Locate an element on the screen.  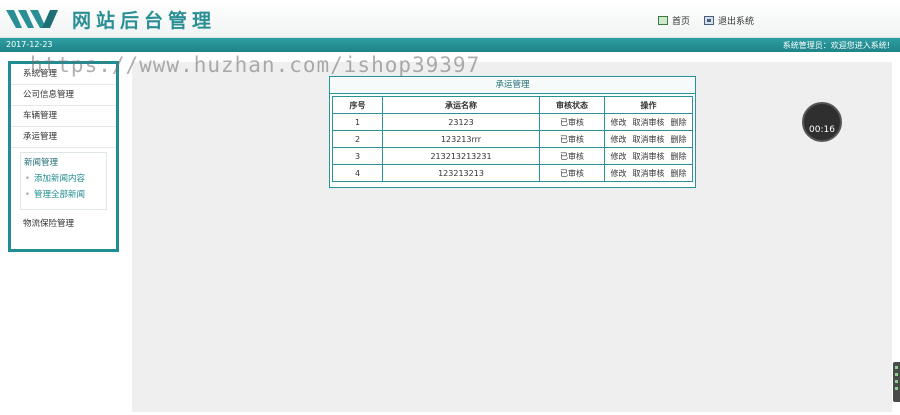
sidebar-subitem-add-news: • 添加新闻内容 is located at coordinates (63, 179).